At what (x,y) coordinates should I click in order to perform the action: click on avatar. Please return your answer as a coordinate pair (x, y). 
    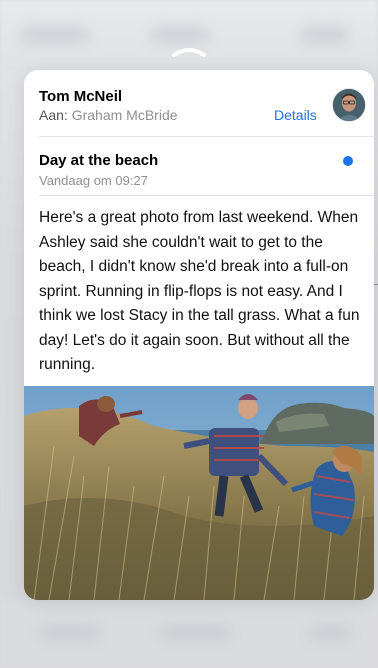
    Looking at the image, I should click on (349, 105).